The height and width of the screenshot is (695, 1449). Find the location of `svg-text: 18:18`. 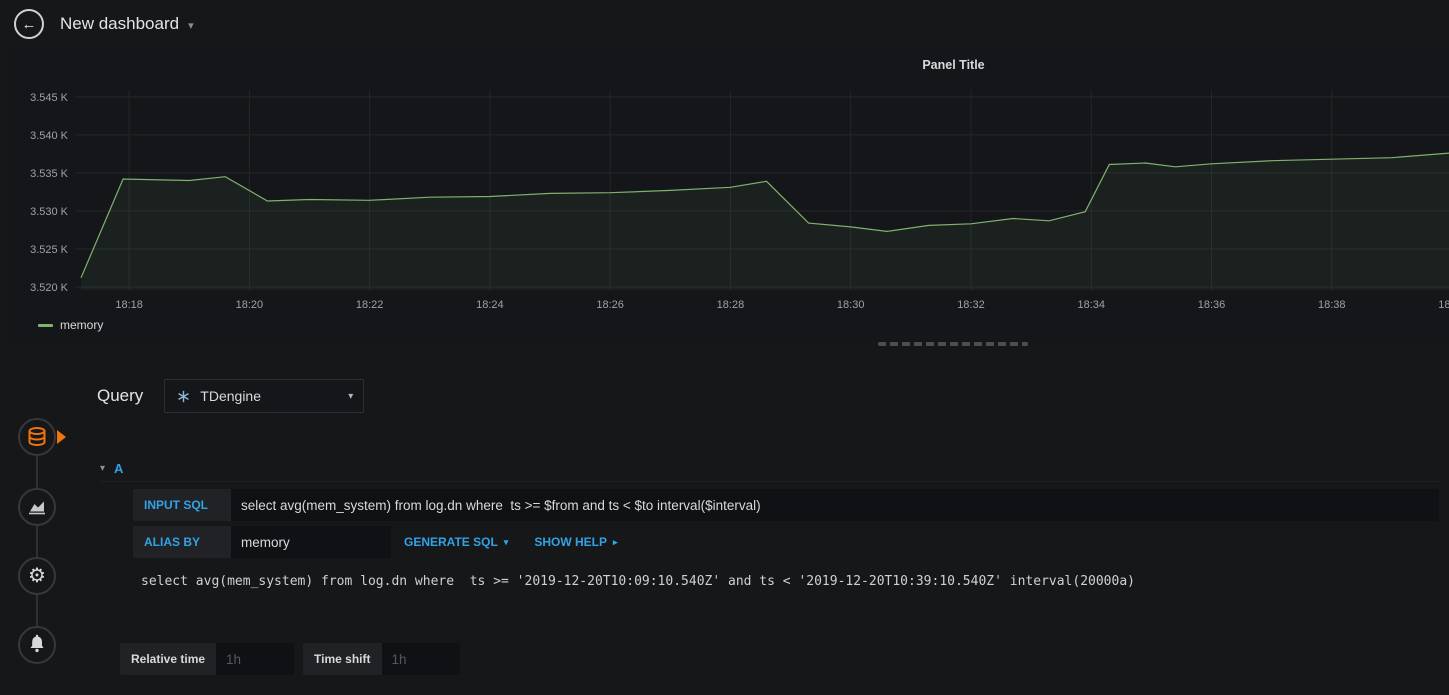

svg-text: 18:18 is located at coordinates (129, 305).